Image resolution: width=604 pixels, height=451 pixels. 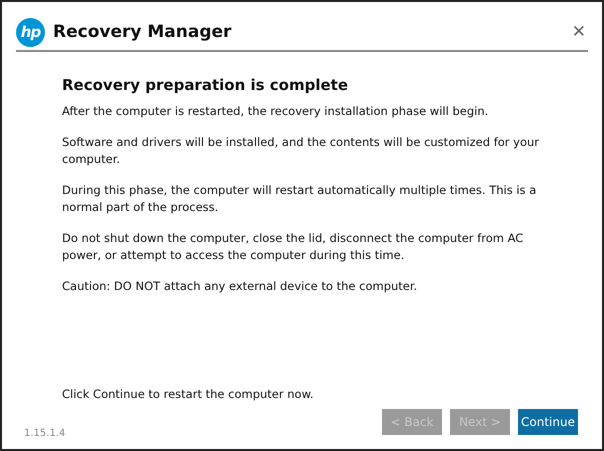 What do you see at coordinates (301, 151) in the screenshot?
I see `paragraph: Software and drivers will be installed, and the contents will be customized for your computer.` at bounding box center [301, 151].